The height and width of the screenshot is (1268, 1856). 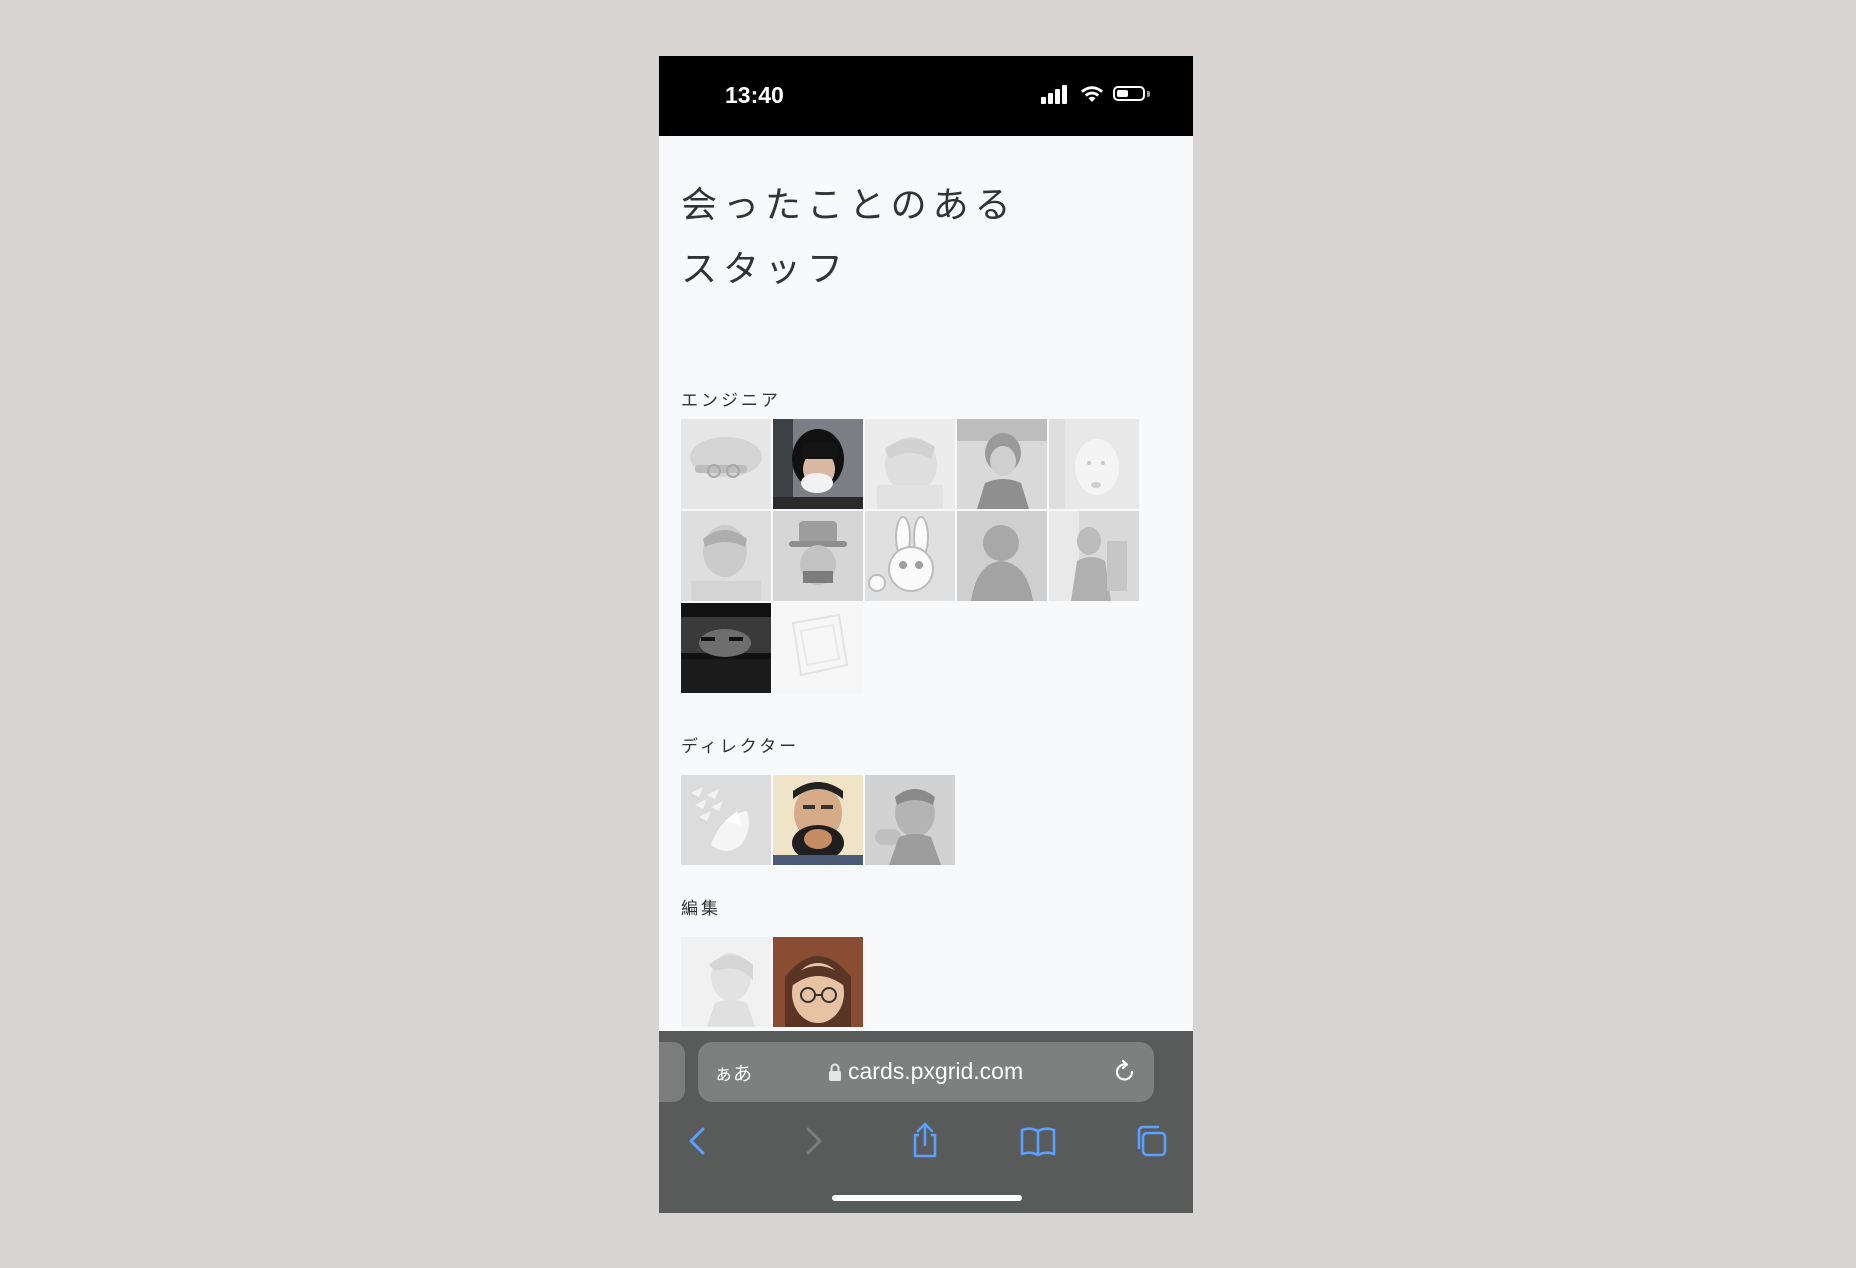 I want to click on share-icon, so click(x=925, y=1141).